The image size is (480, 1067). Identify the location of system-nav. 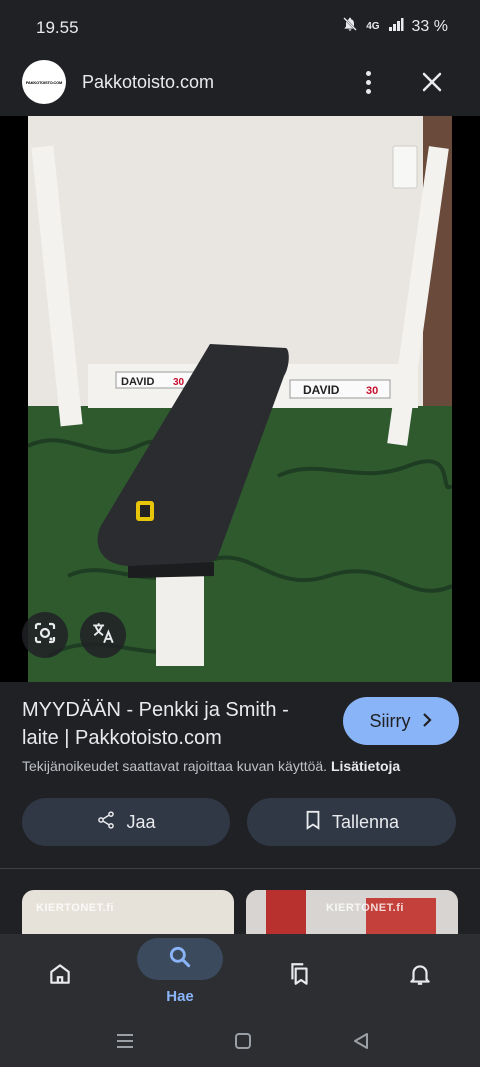
(240, 1041).